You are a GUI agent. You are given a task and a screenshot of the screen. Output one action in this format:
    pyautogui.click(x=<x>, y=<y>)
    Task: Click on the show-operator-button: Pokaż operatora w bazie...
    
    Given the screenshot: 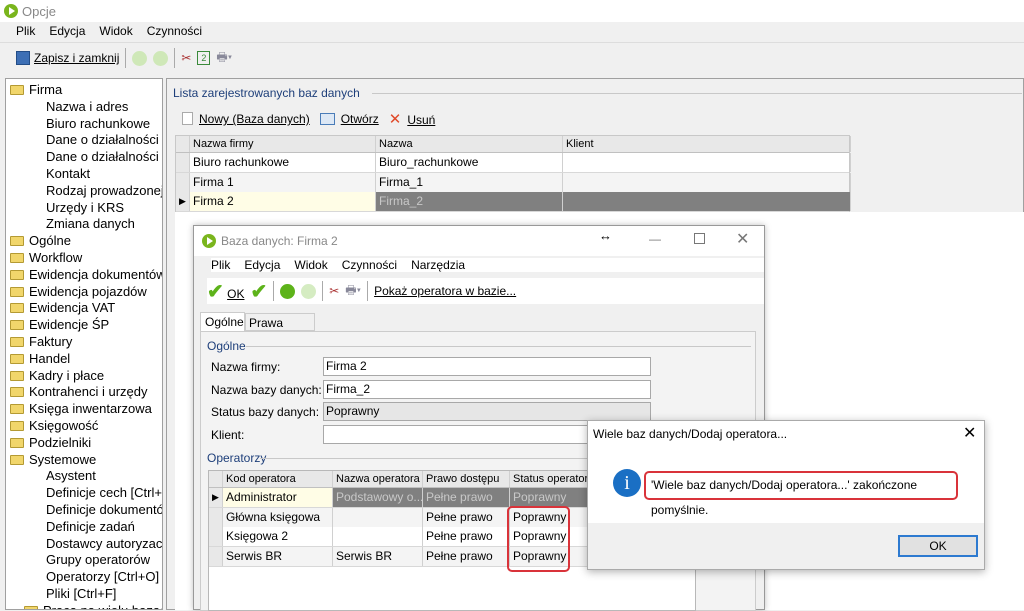 What is the action you would take?
    pyautogui.click(x=445, y=291)
    